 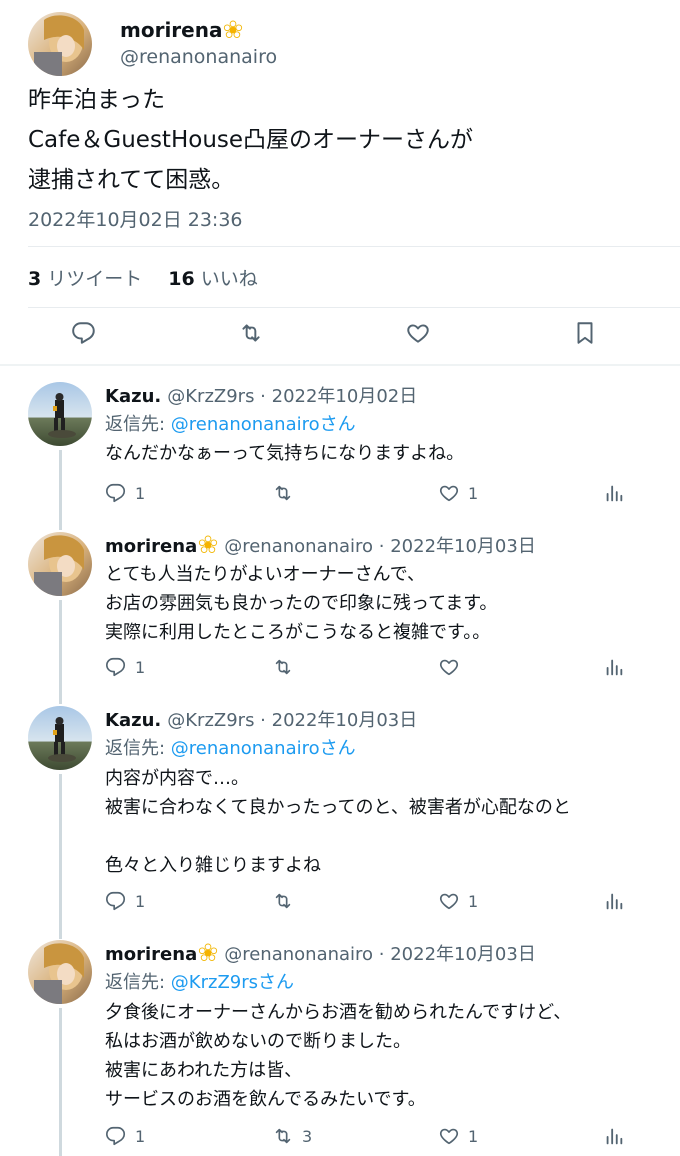 I want to click on reply-text-line: 夕食後にオーナーさんからお酒を勧められたんですけど、, so click(x=338, y=1012).